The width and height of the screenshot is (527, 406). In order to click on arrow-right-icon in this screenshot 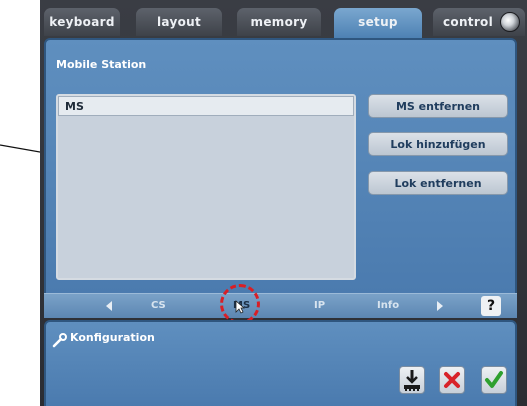, I will do `click(440, 306)`.